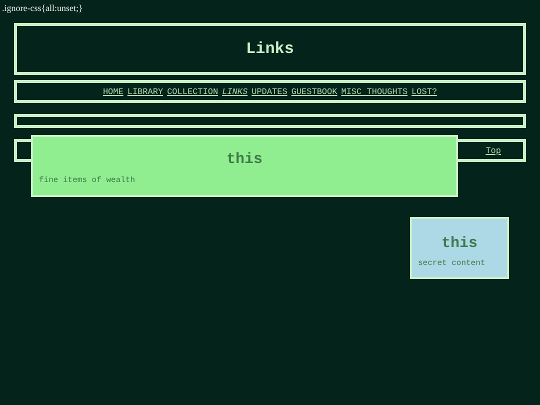 Image resolution: width=540 pixels, height=405 pixels. Describe the element at coordinates (192, 91) in the screenshot. I see `nav-link: COLLECTION` at that location.